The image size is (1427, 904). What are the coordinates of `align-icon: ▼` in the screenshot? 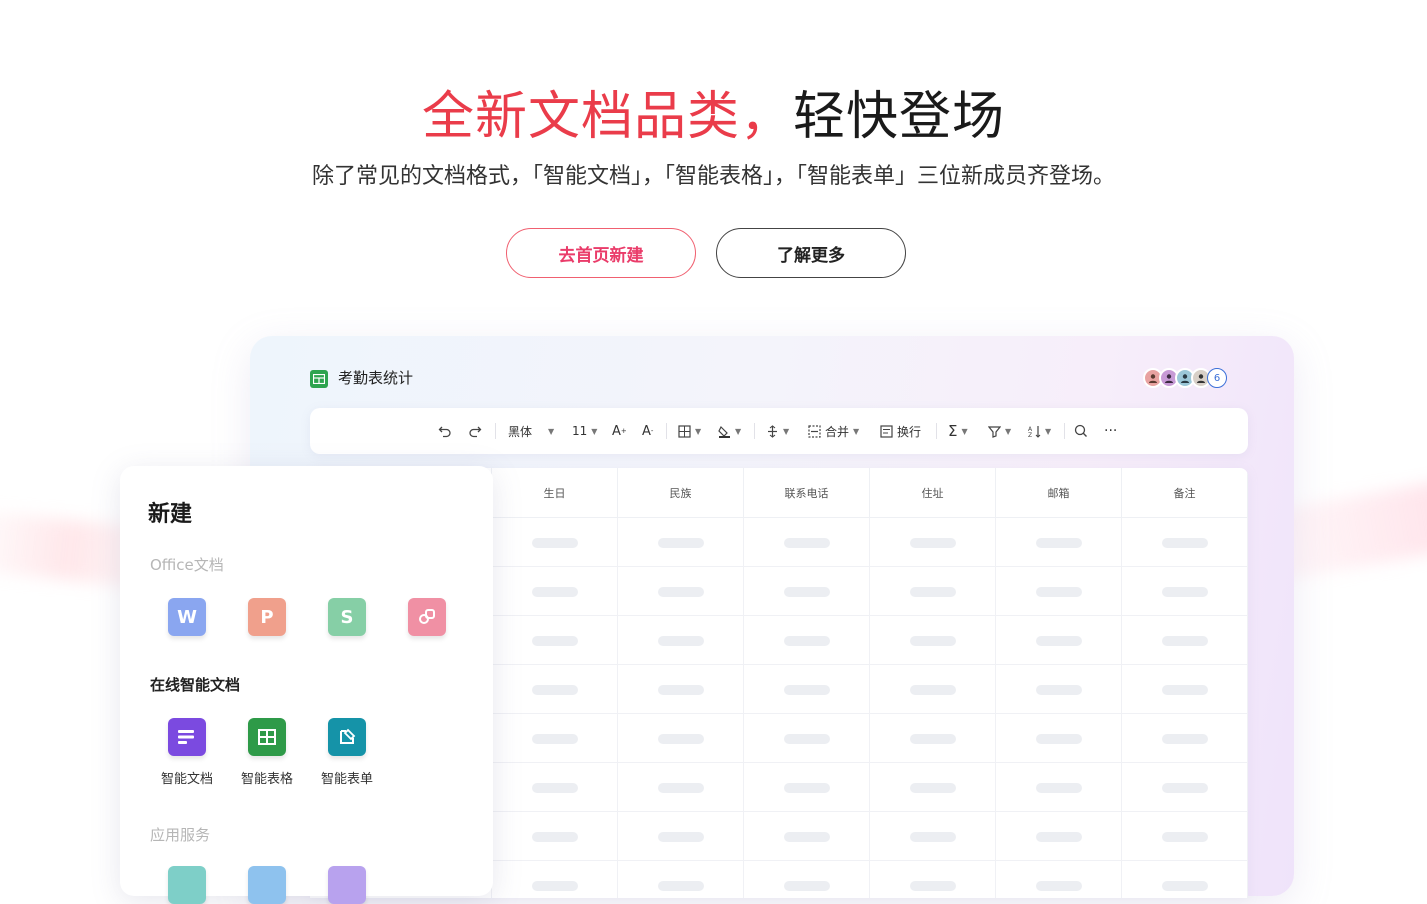 It's located at (777, 431).